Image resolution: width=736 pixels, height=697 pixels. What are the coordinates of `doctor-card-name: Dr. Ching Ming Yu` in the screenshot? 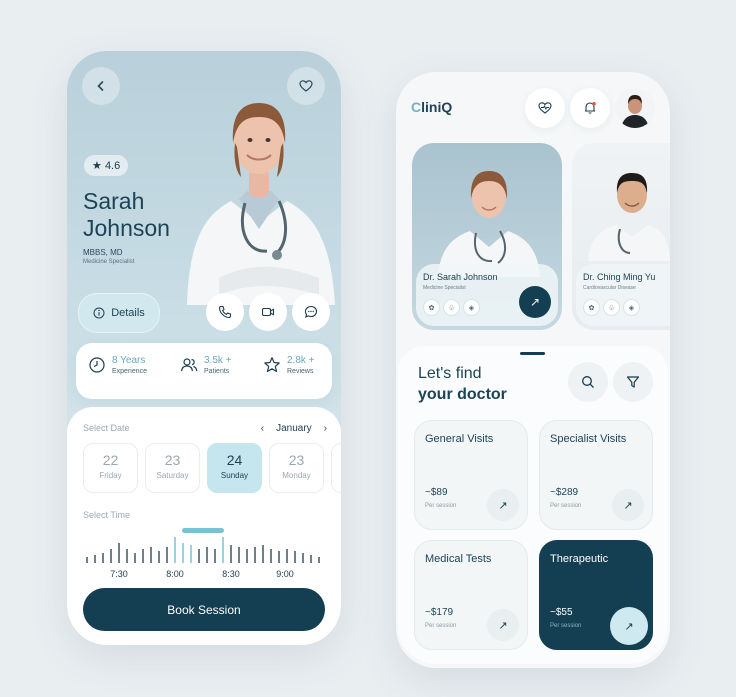 It's located at (619, 277).